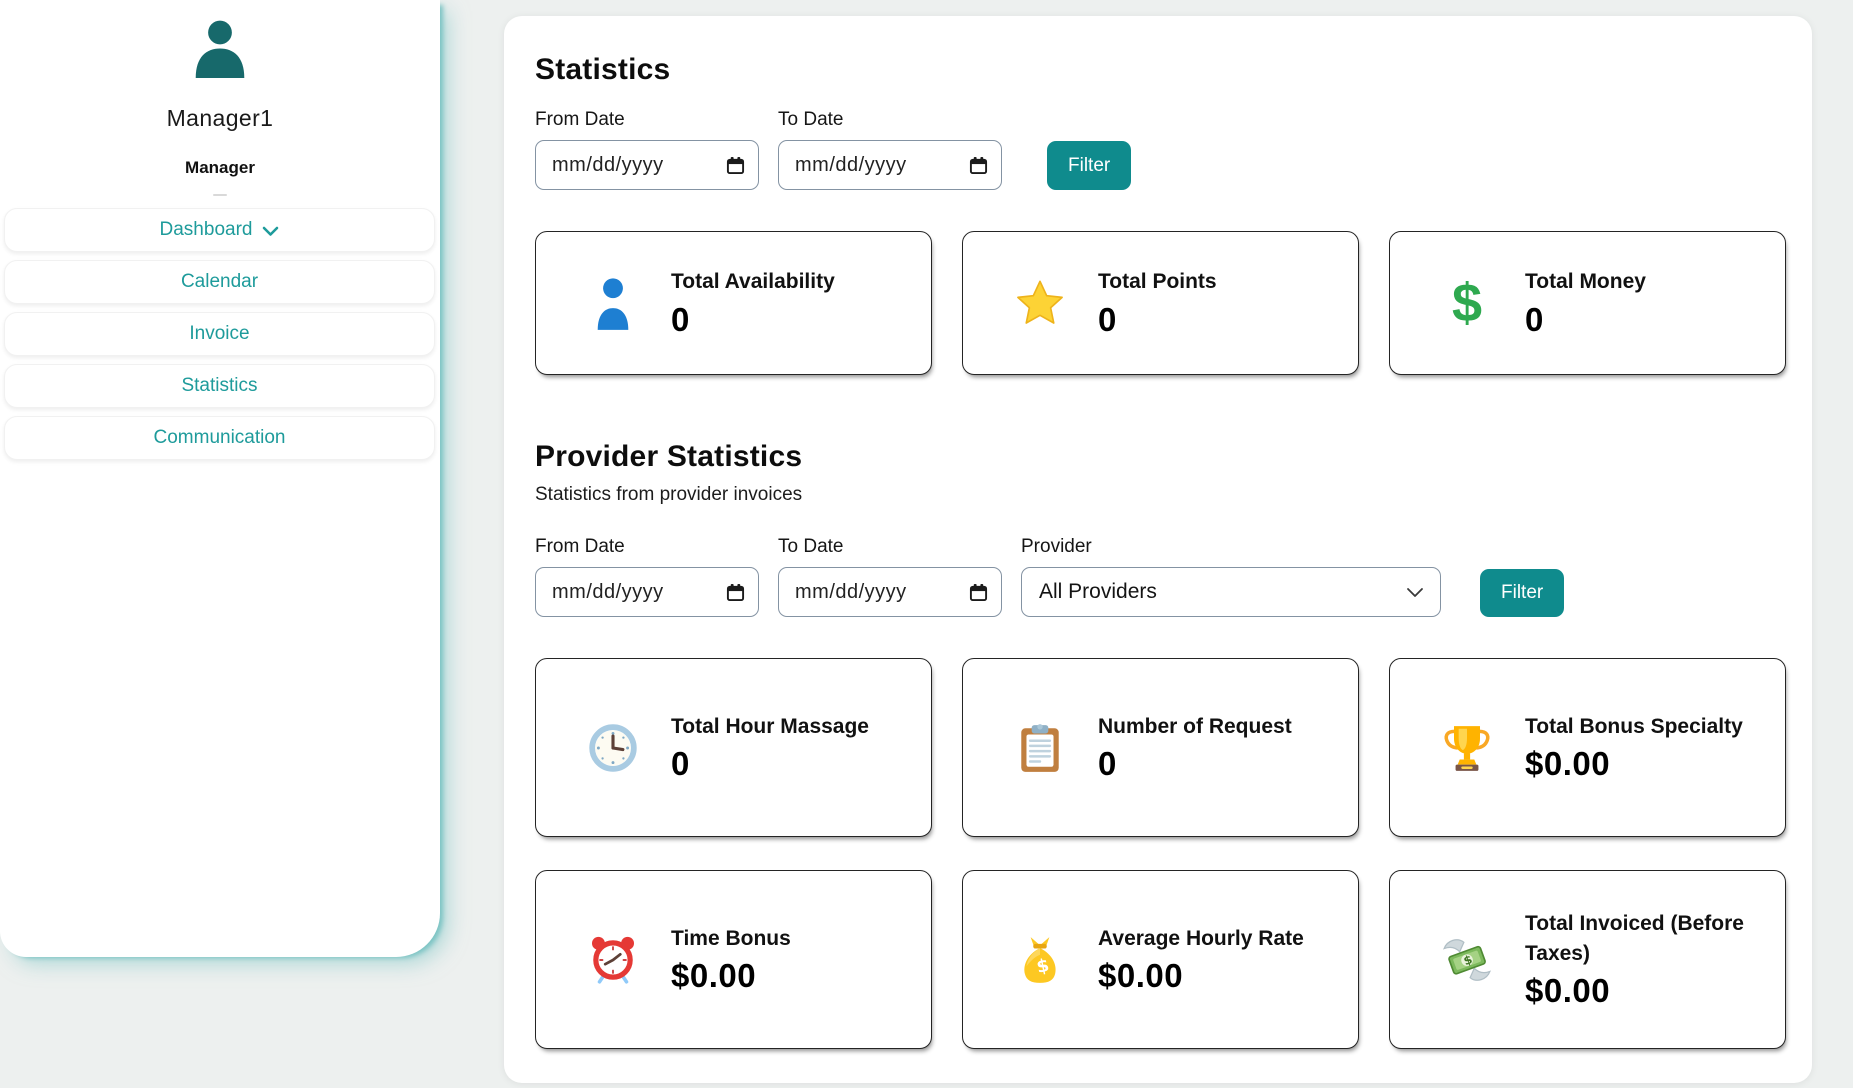 The image size is (1853, 1088). I want to click on clipboard-icon, so click(1040, 747).